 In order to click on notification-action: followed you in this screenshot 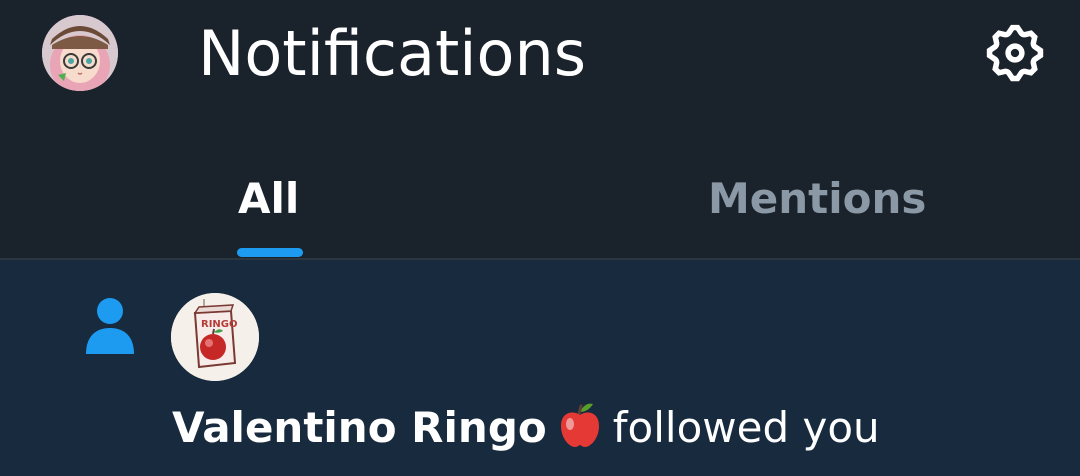, I will do `click(746, 427)`.